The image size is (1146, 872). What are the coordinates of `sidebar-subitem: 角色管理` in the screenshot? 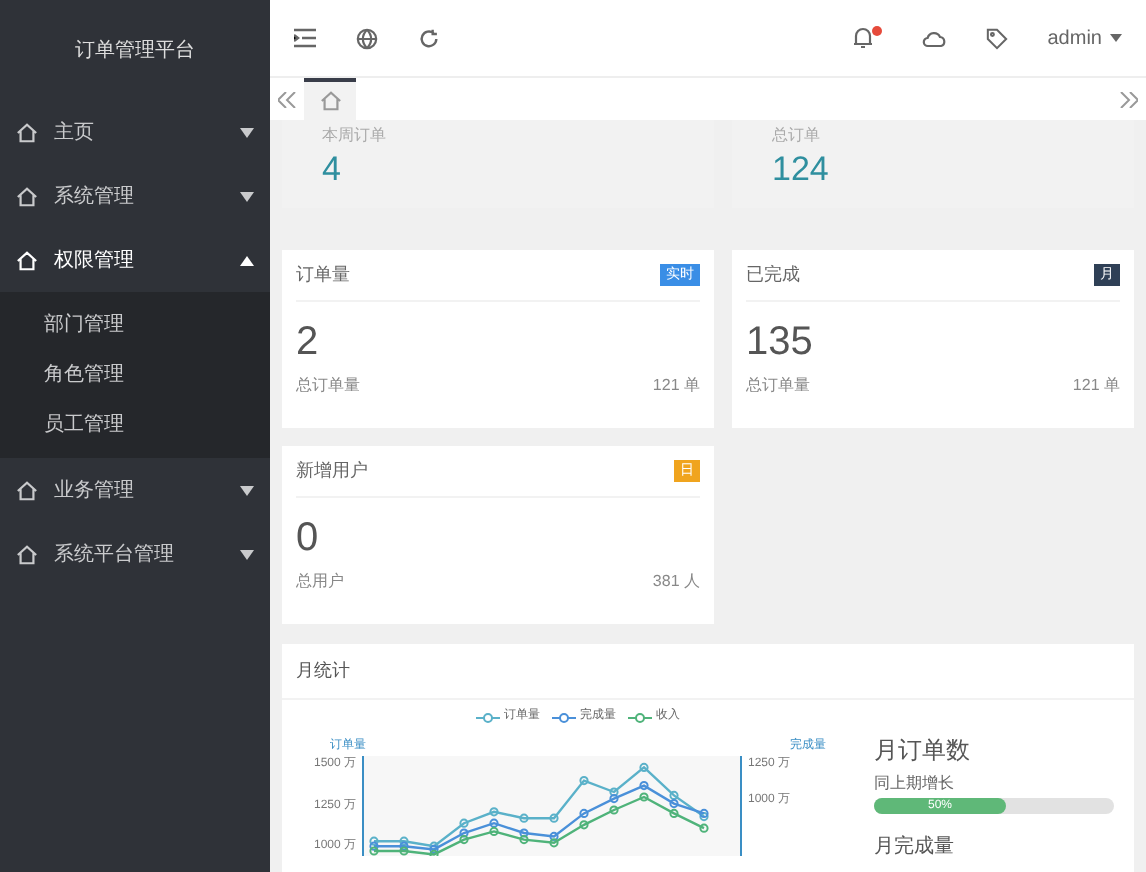 It's located at (84, 375).